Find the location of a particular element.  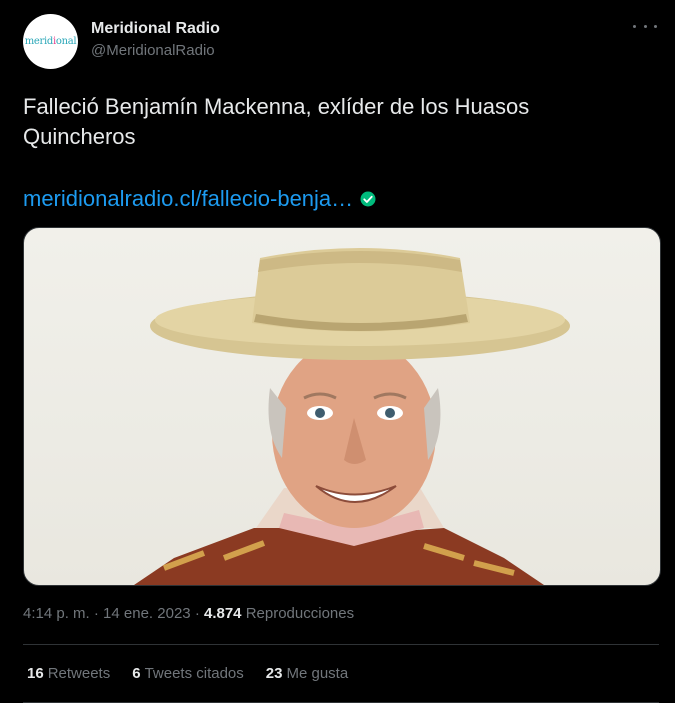

avatar-logo: meridional is located at coordinates (50, 41).